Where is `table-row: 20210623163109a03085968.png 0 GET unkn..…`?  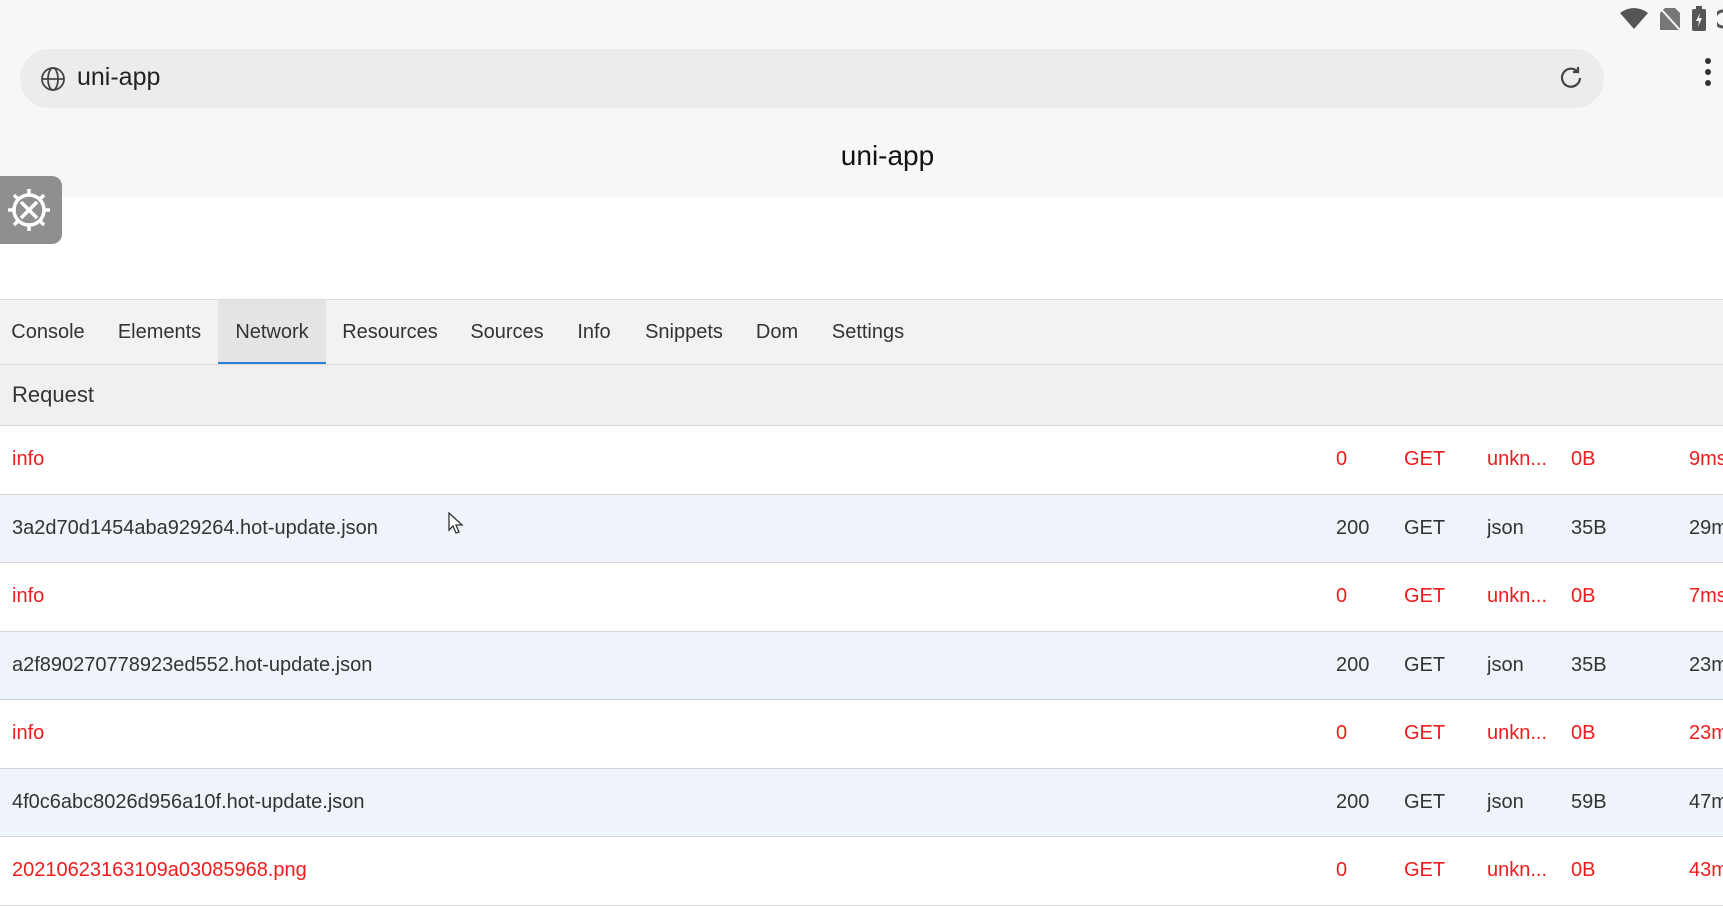
table-row: 20210623163109a03085968.png 0 GET unkn..… is located at coordinates (861, 871).